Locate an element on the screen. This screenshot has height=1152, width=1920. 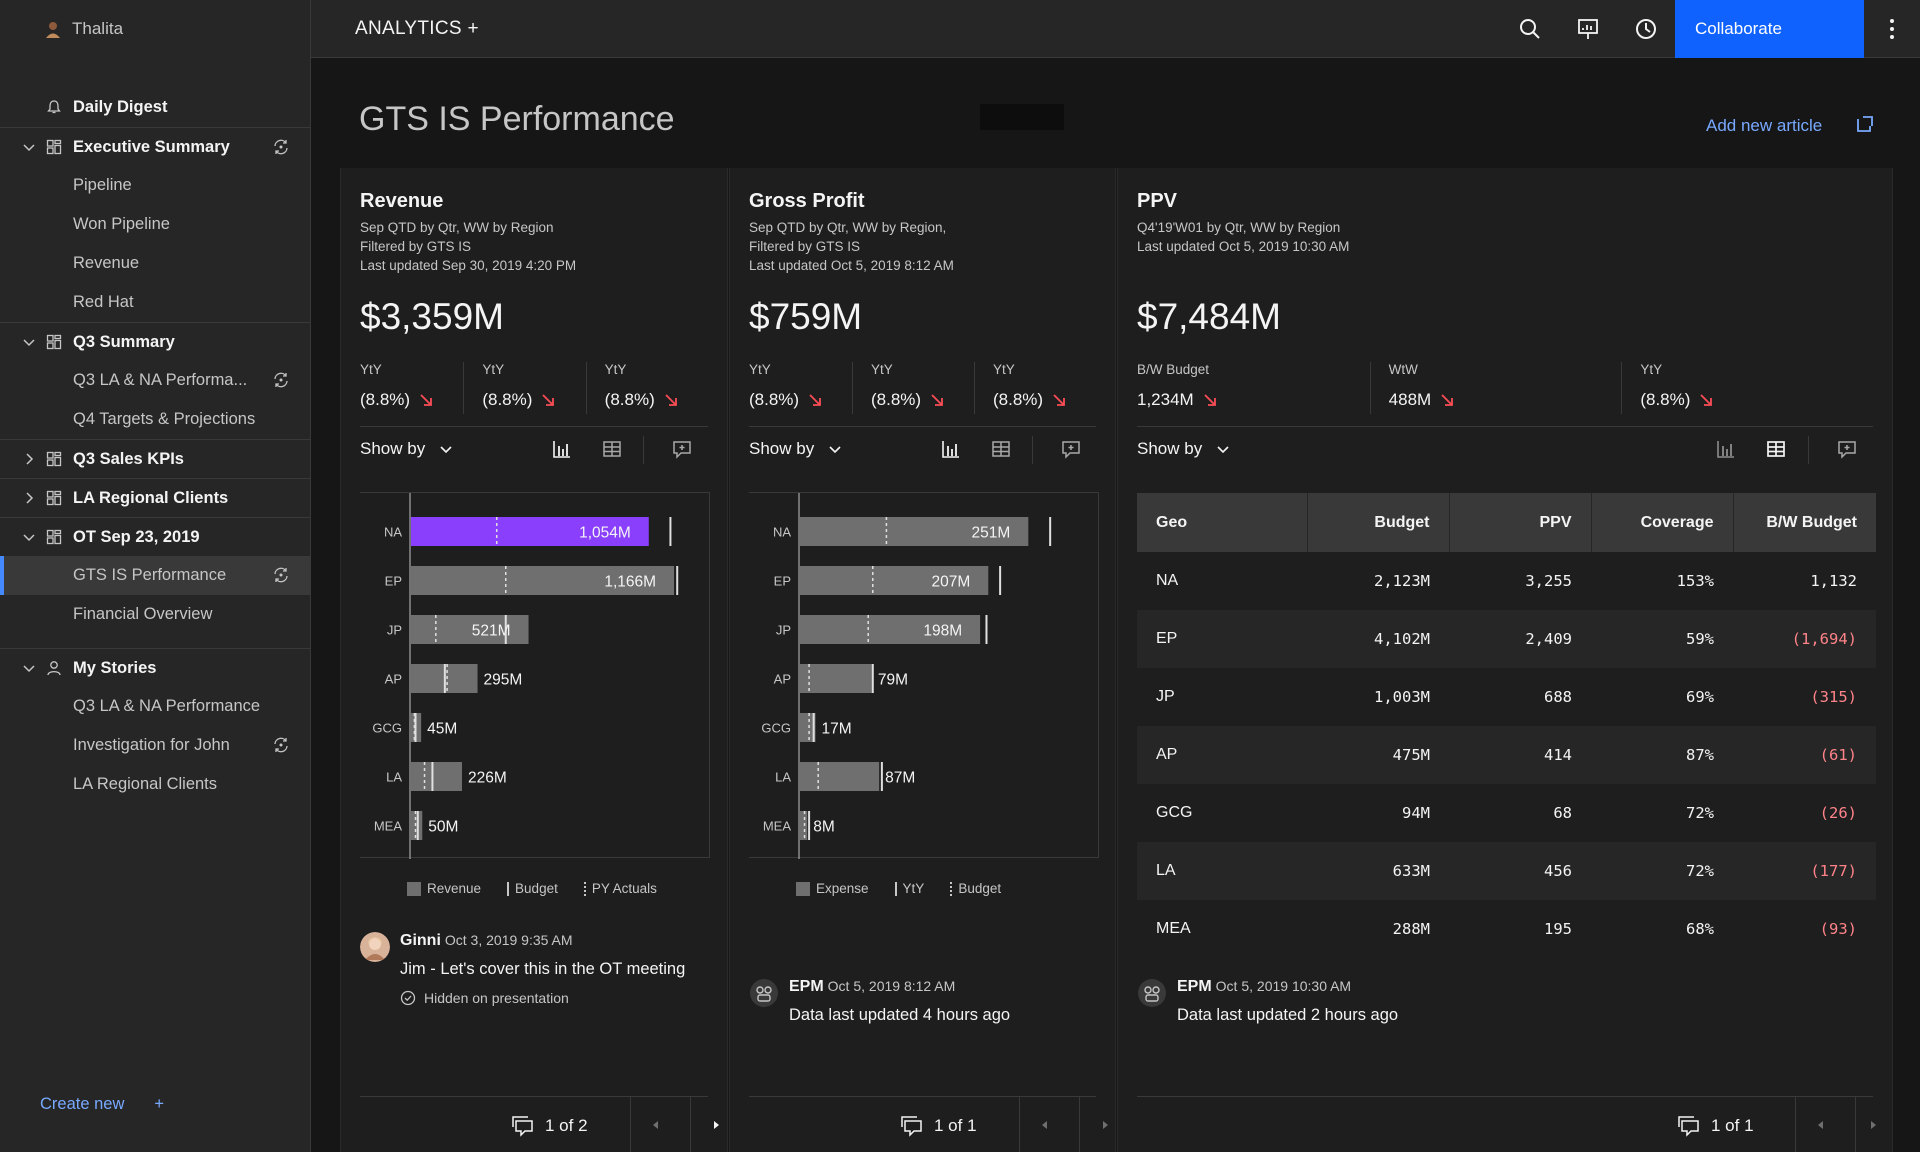
launch-icon is located at coordinates (1865, 124).